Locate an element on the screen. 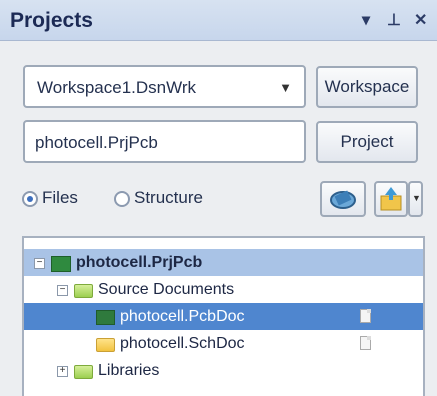 This screenshot has width=437, height=396. tree-item-label: Libraries is located at coordinates (129, 370).